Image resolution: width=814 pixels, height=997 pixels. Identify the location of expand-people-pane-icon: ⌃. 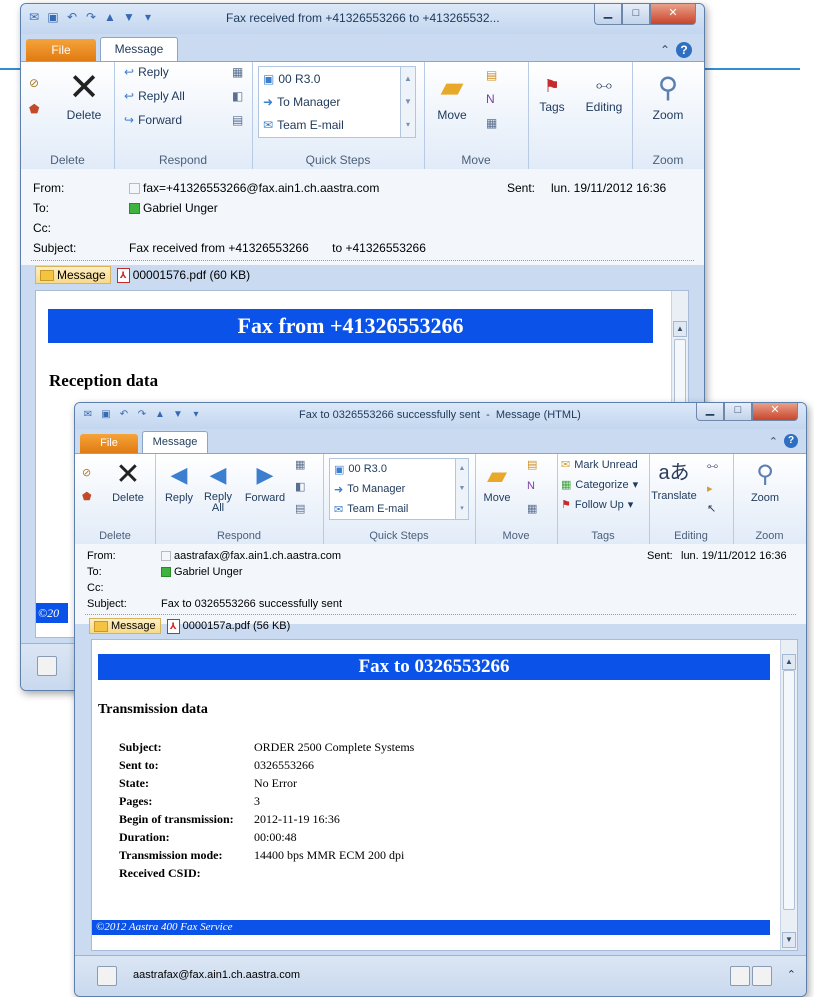
(791, 974).